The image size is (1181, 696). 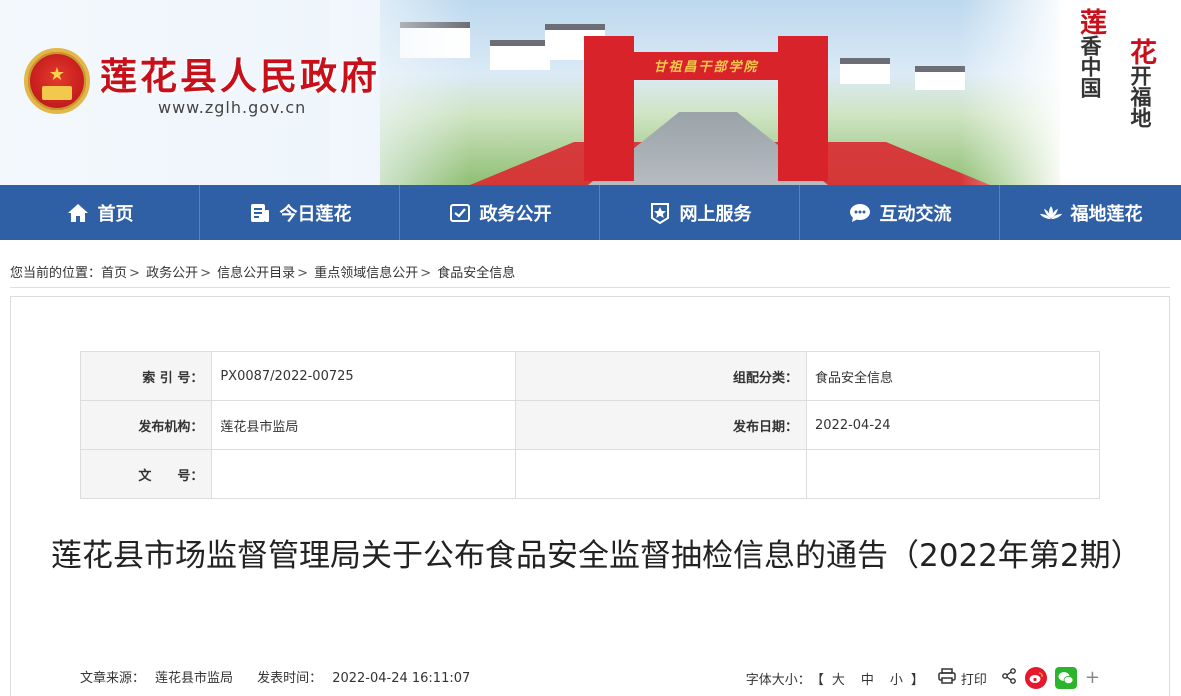 I want to click on service-star-icon, so click(x=660, y=213).